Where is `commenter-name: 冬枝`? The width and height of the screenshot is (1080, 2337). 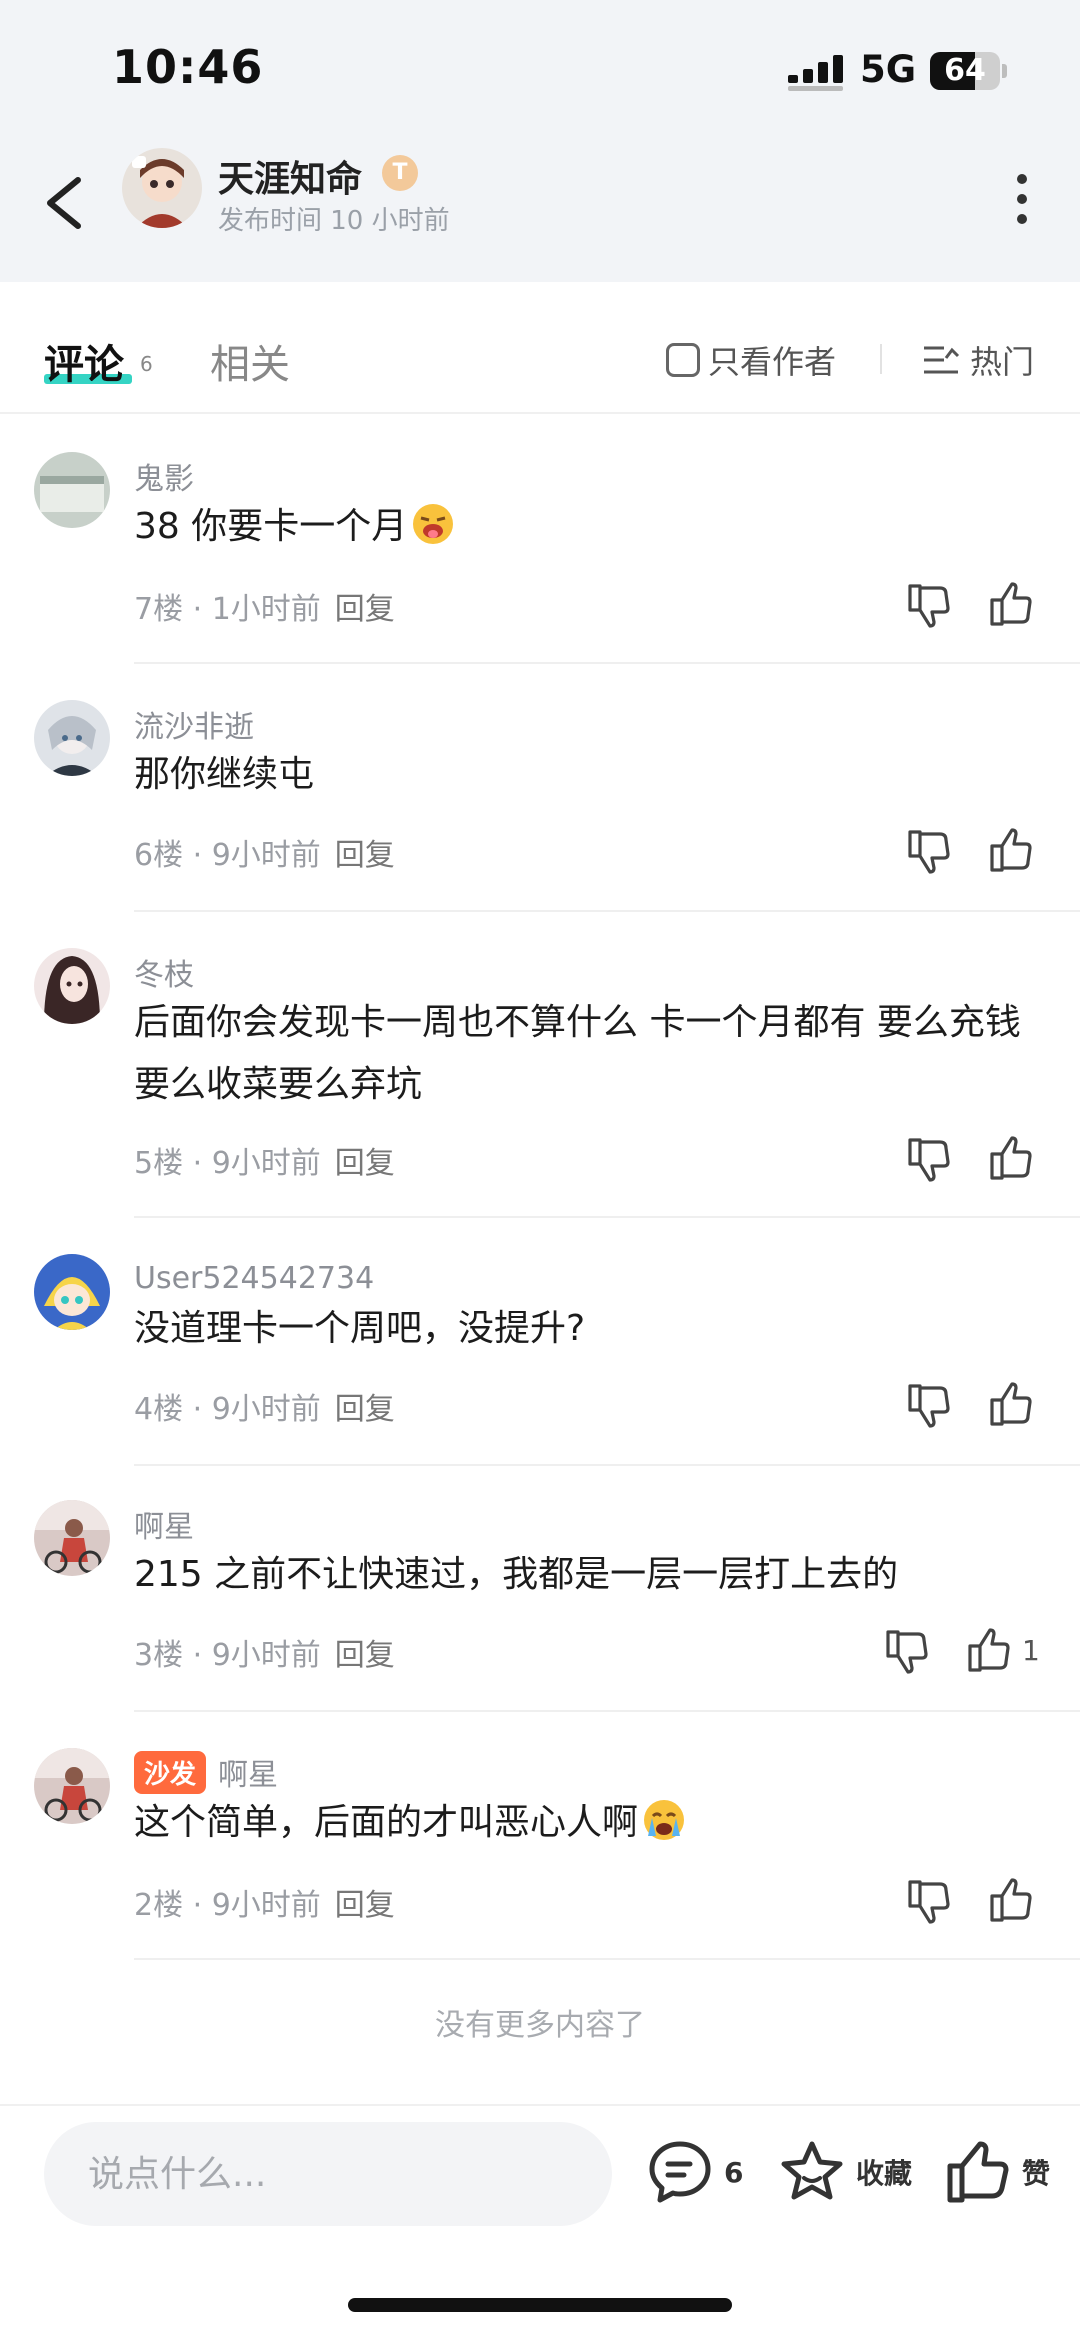
commenter-name: 冬枝 is located at coordinates (164, 972).